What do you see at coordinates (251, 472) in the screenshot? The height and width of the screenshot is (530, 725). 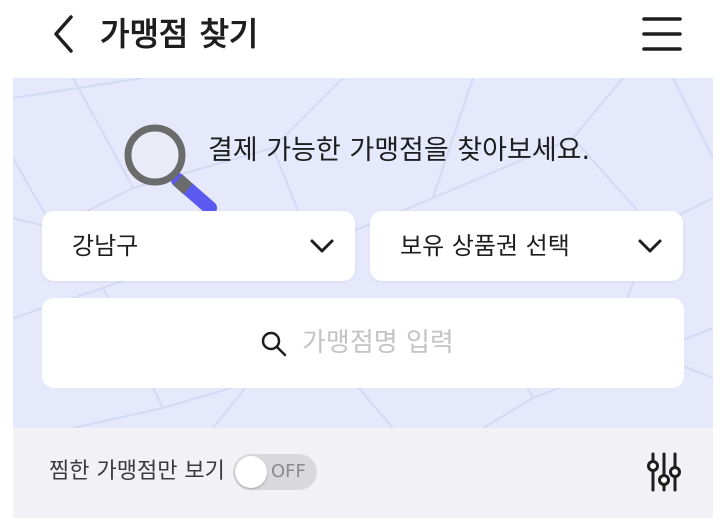 I see `toggle-knob` at bounding box center [251, 472].